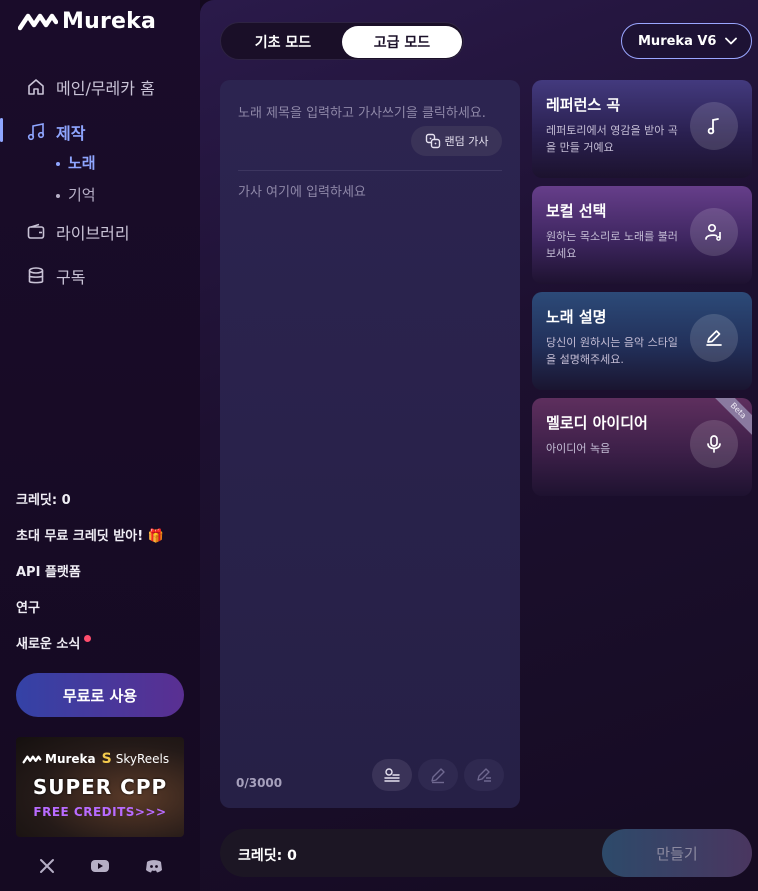 The width and height of the screenshot is (758, 891). I want to click on nav-library: 라이브러리, so click(78, 232).